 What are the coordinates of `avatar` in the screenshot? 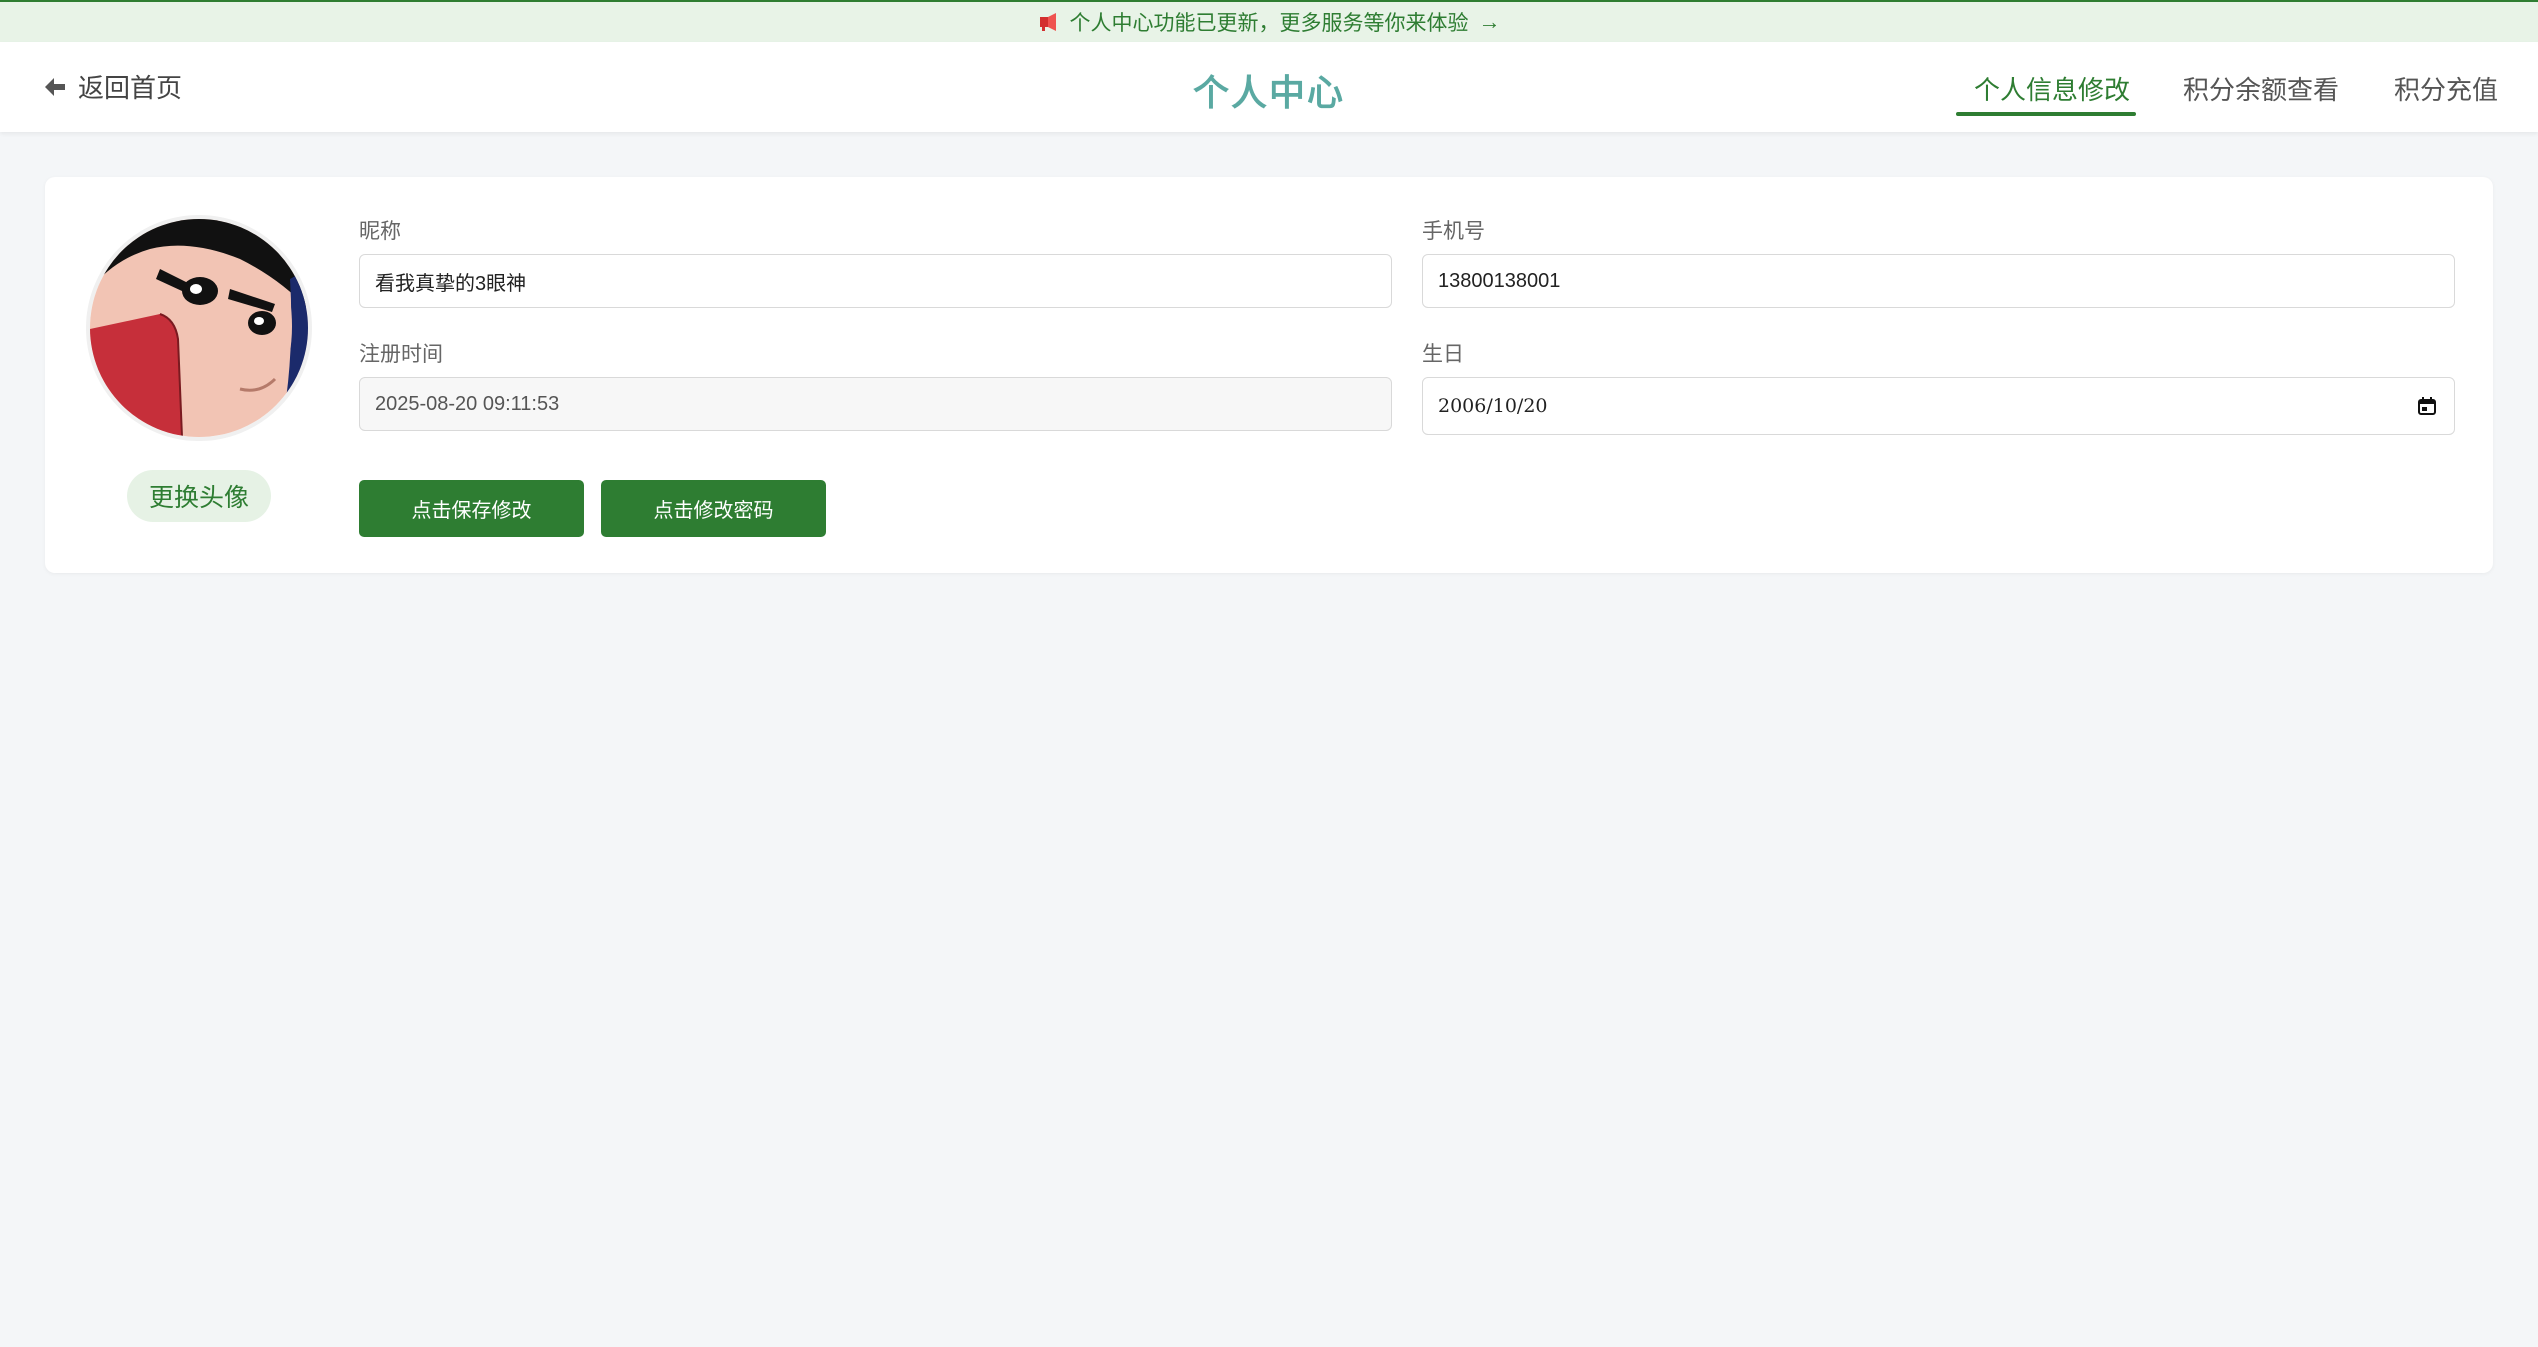 It's located at (199, 328).